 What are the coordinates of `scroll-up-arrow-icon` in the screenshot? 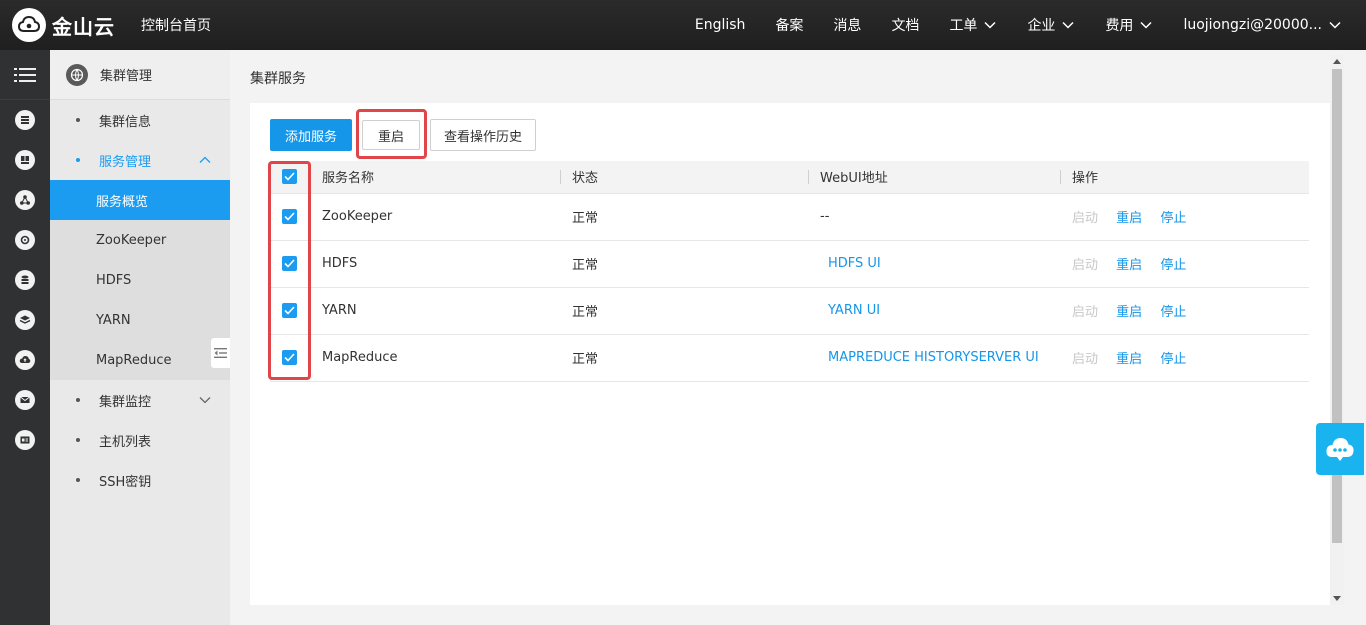 It's located at (1337, 61).